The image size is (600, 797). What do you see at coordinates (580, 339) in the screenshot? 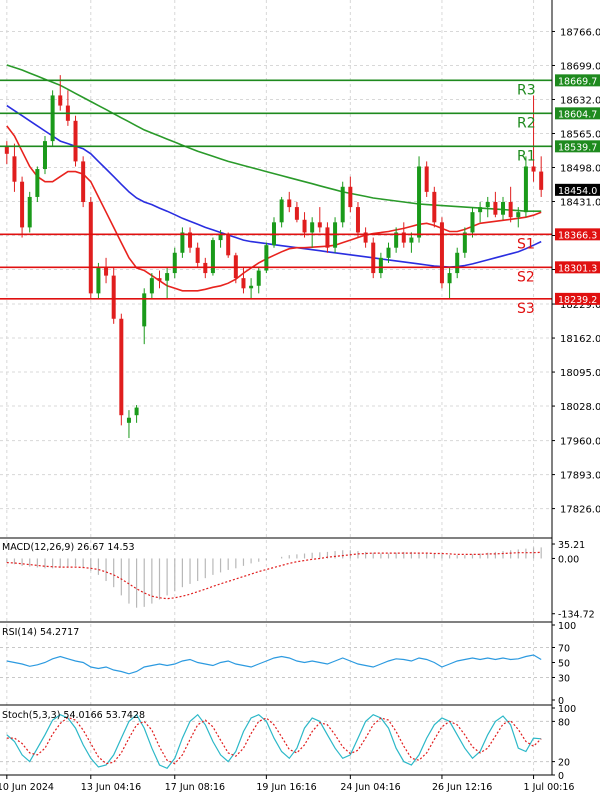
I see `price-tick-label: 18162.0` at bounding box center [580, 339].